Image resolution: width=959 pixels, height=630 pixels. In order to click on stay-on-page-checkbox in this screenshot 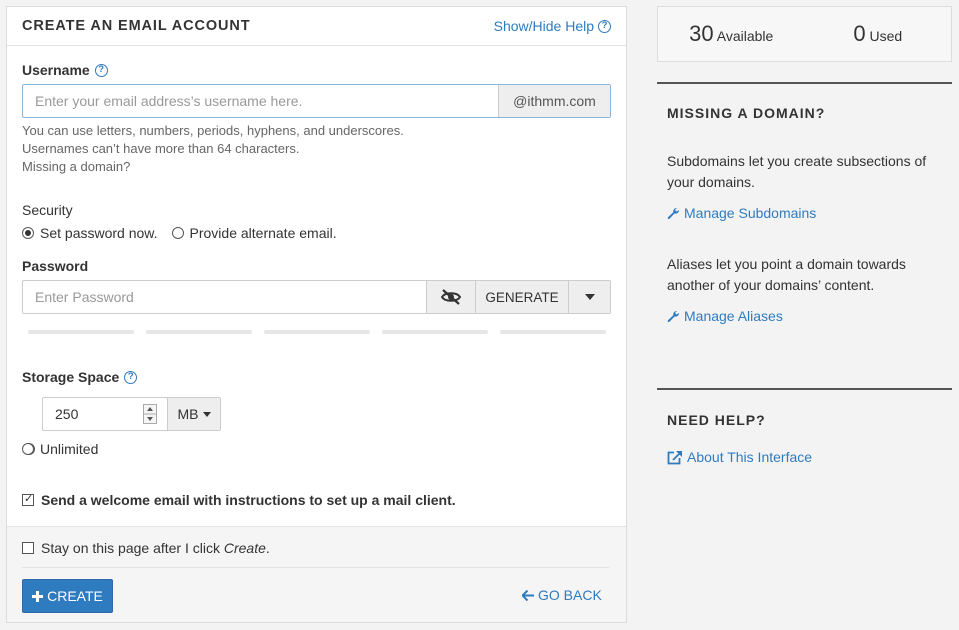, I will do `click(28, 548)`.